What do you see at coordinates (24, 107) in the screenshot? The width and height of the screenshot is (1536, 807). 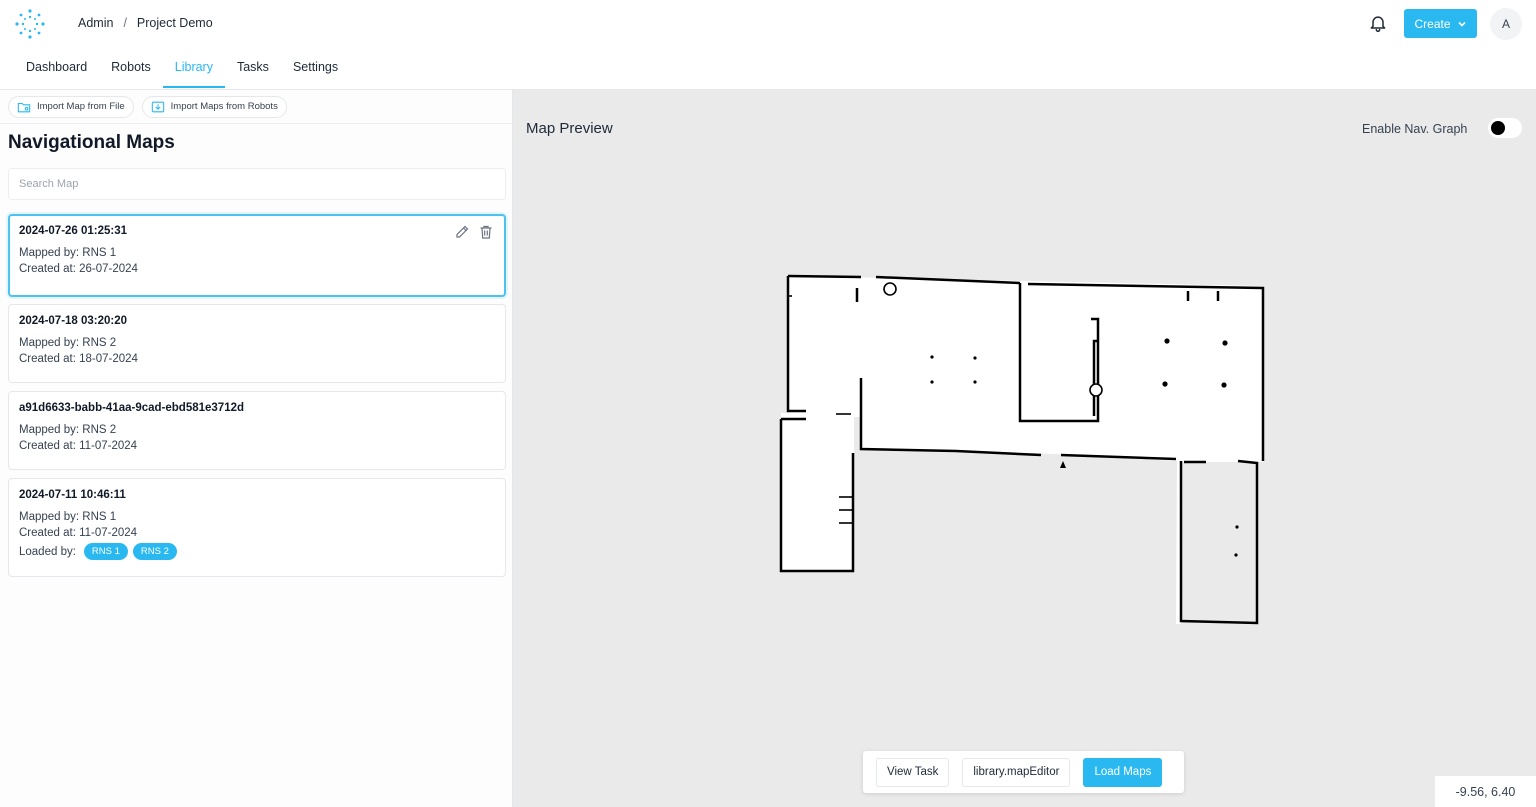 I see `folder-icon` at bounding box center [24, 107].